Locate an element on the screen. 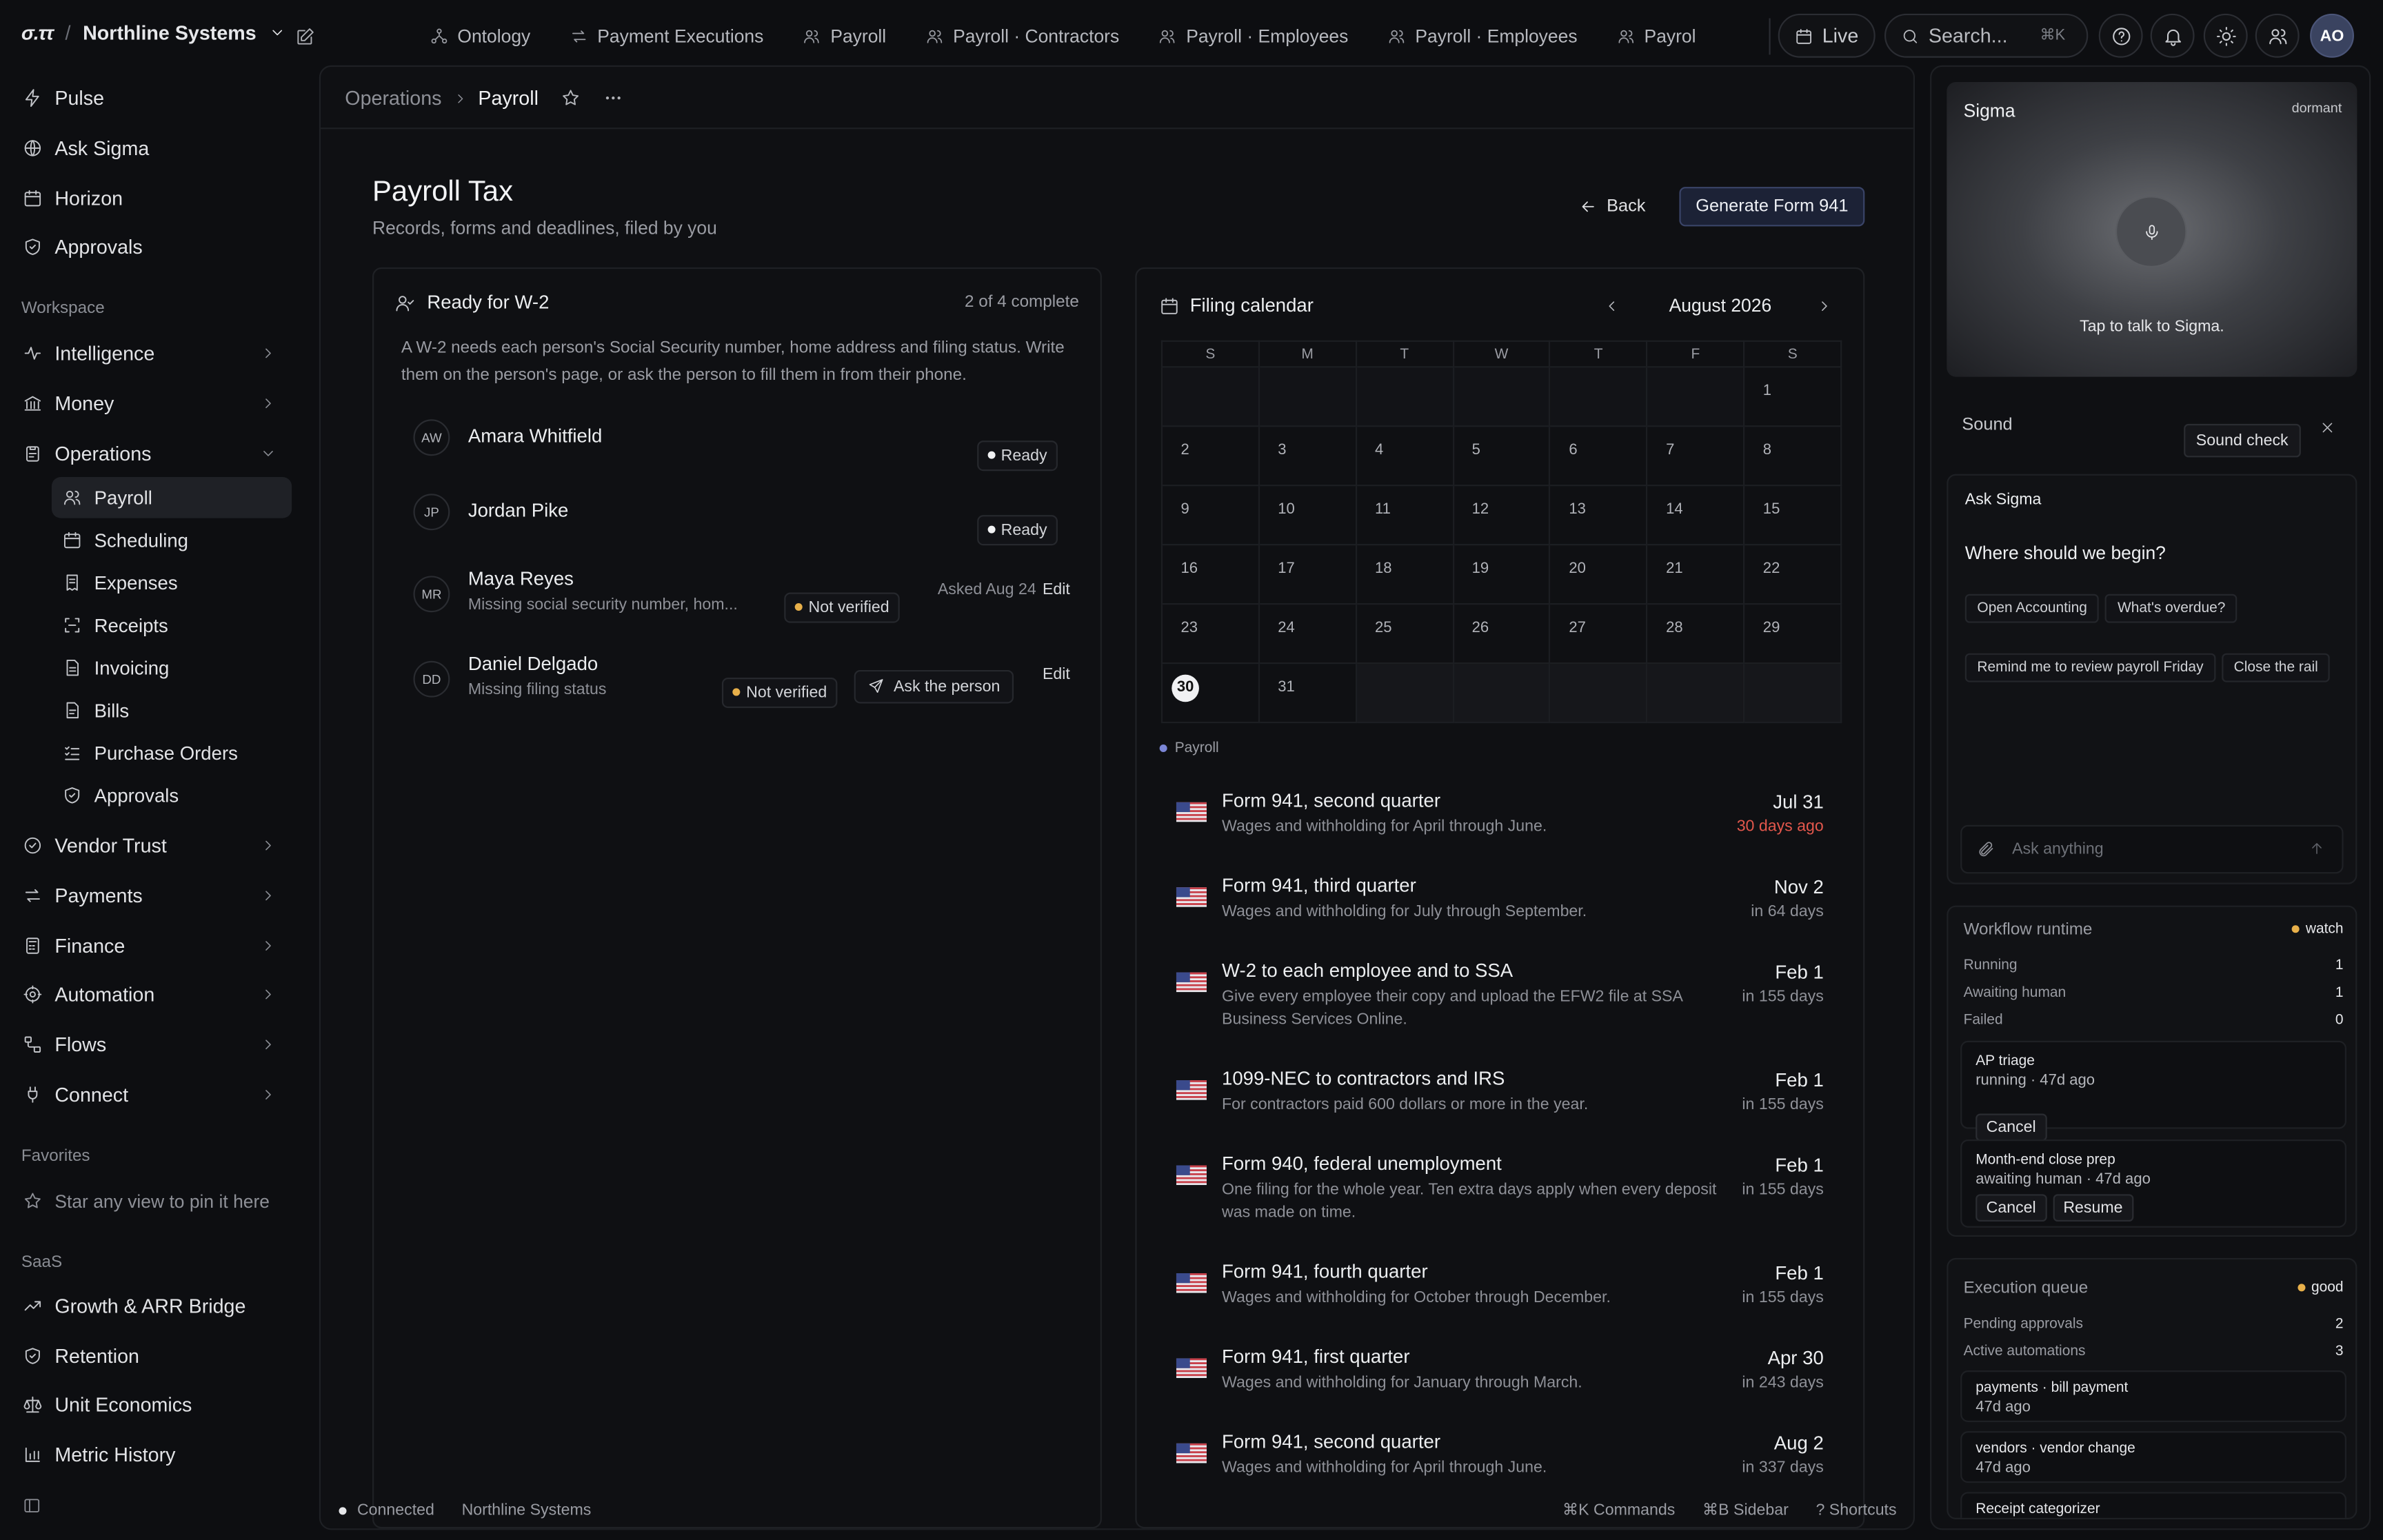 This screenshot has width=2383, height=1540. calendar-day: 7 is located at coordinates (1695, 456).